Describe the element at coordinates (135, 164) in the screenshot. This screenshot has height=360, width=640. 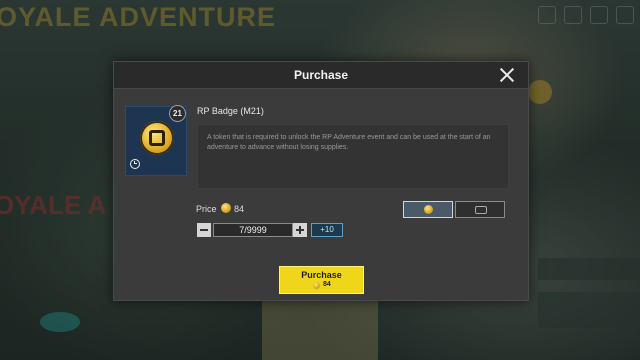
I see `clock-icon` at that location.